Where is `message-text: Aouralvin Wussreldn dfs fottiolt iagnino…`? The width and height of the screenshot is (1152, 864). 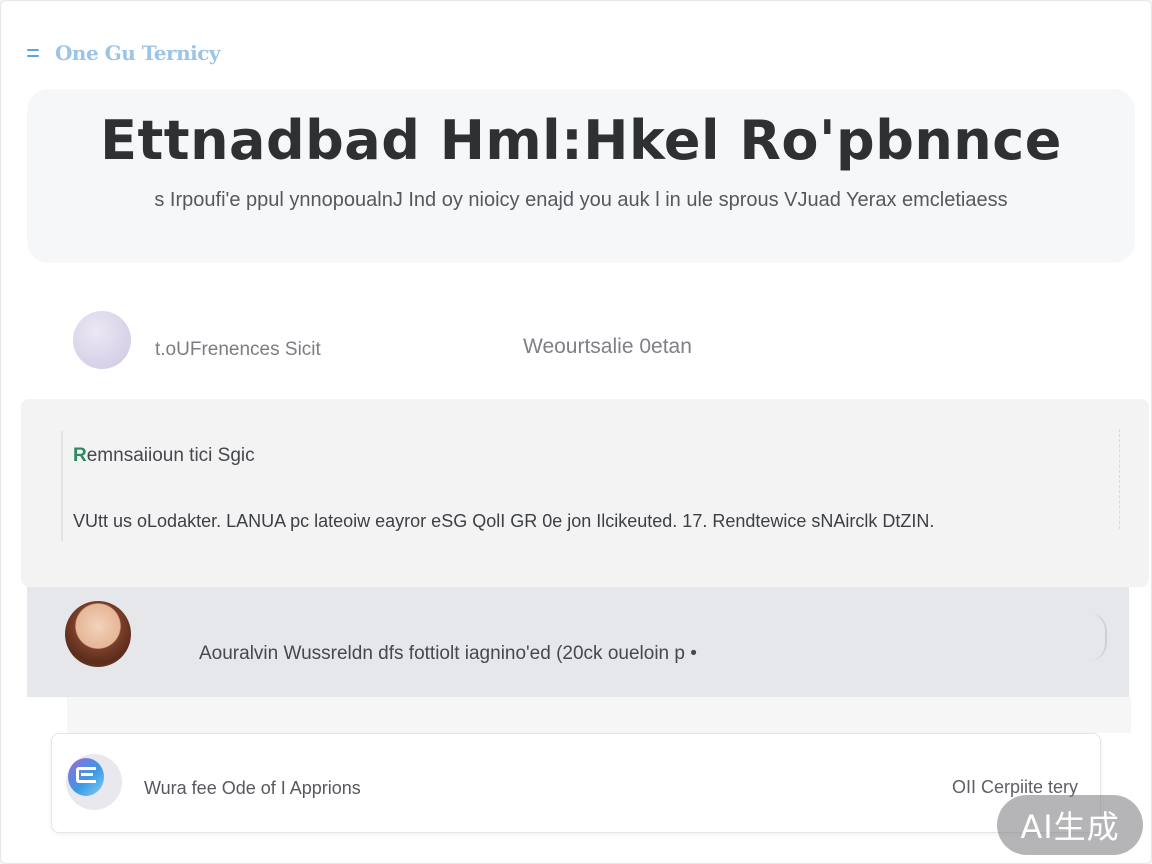
message-text: Aouralvin Wussreldn dfs fottiolt iagnino… is located at coordinates (448, 653).